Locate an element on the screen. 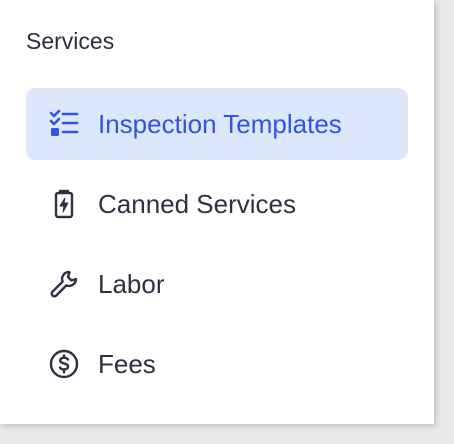 The image size is (454, 444). nav-item-labor: Labor is located at coordinates (217, 284).